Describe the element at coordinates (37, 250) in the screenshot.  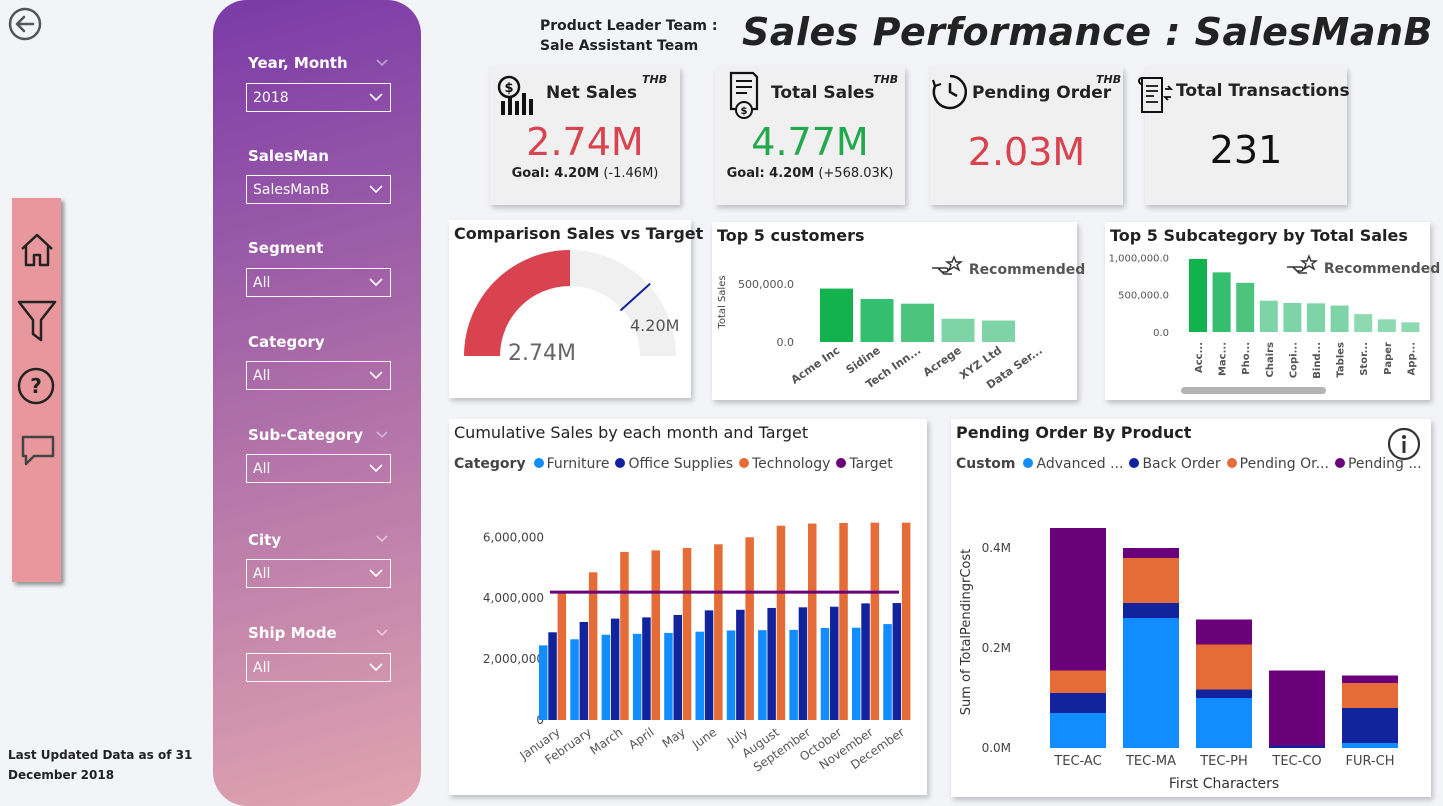
I see `home-icon` at that location.